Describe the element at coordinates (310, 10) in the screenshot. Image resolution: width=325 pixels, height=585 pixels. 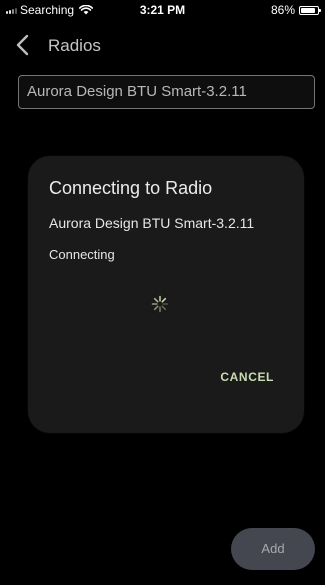
I see `battery-icon` at that location.